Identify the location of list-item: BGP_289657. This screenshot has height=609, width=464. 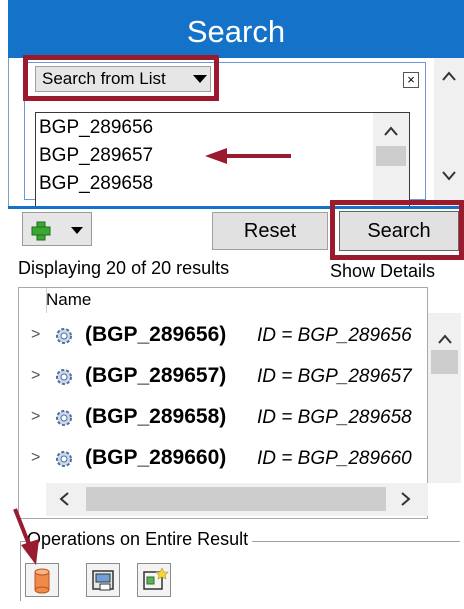
(96, 155).